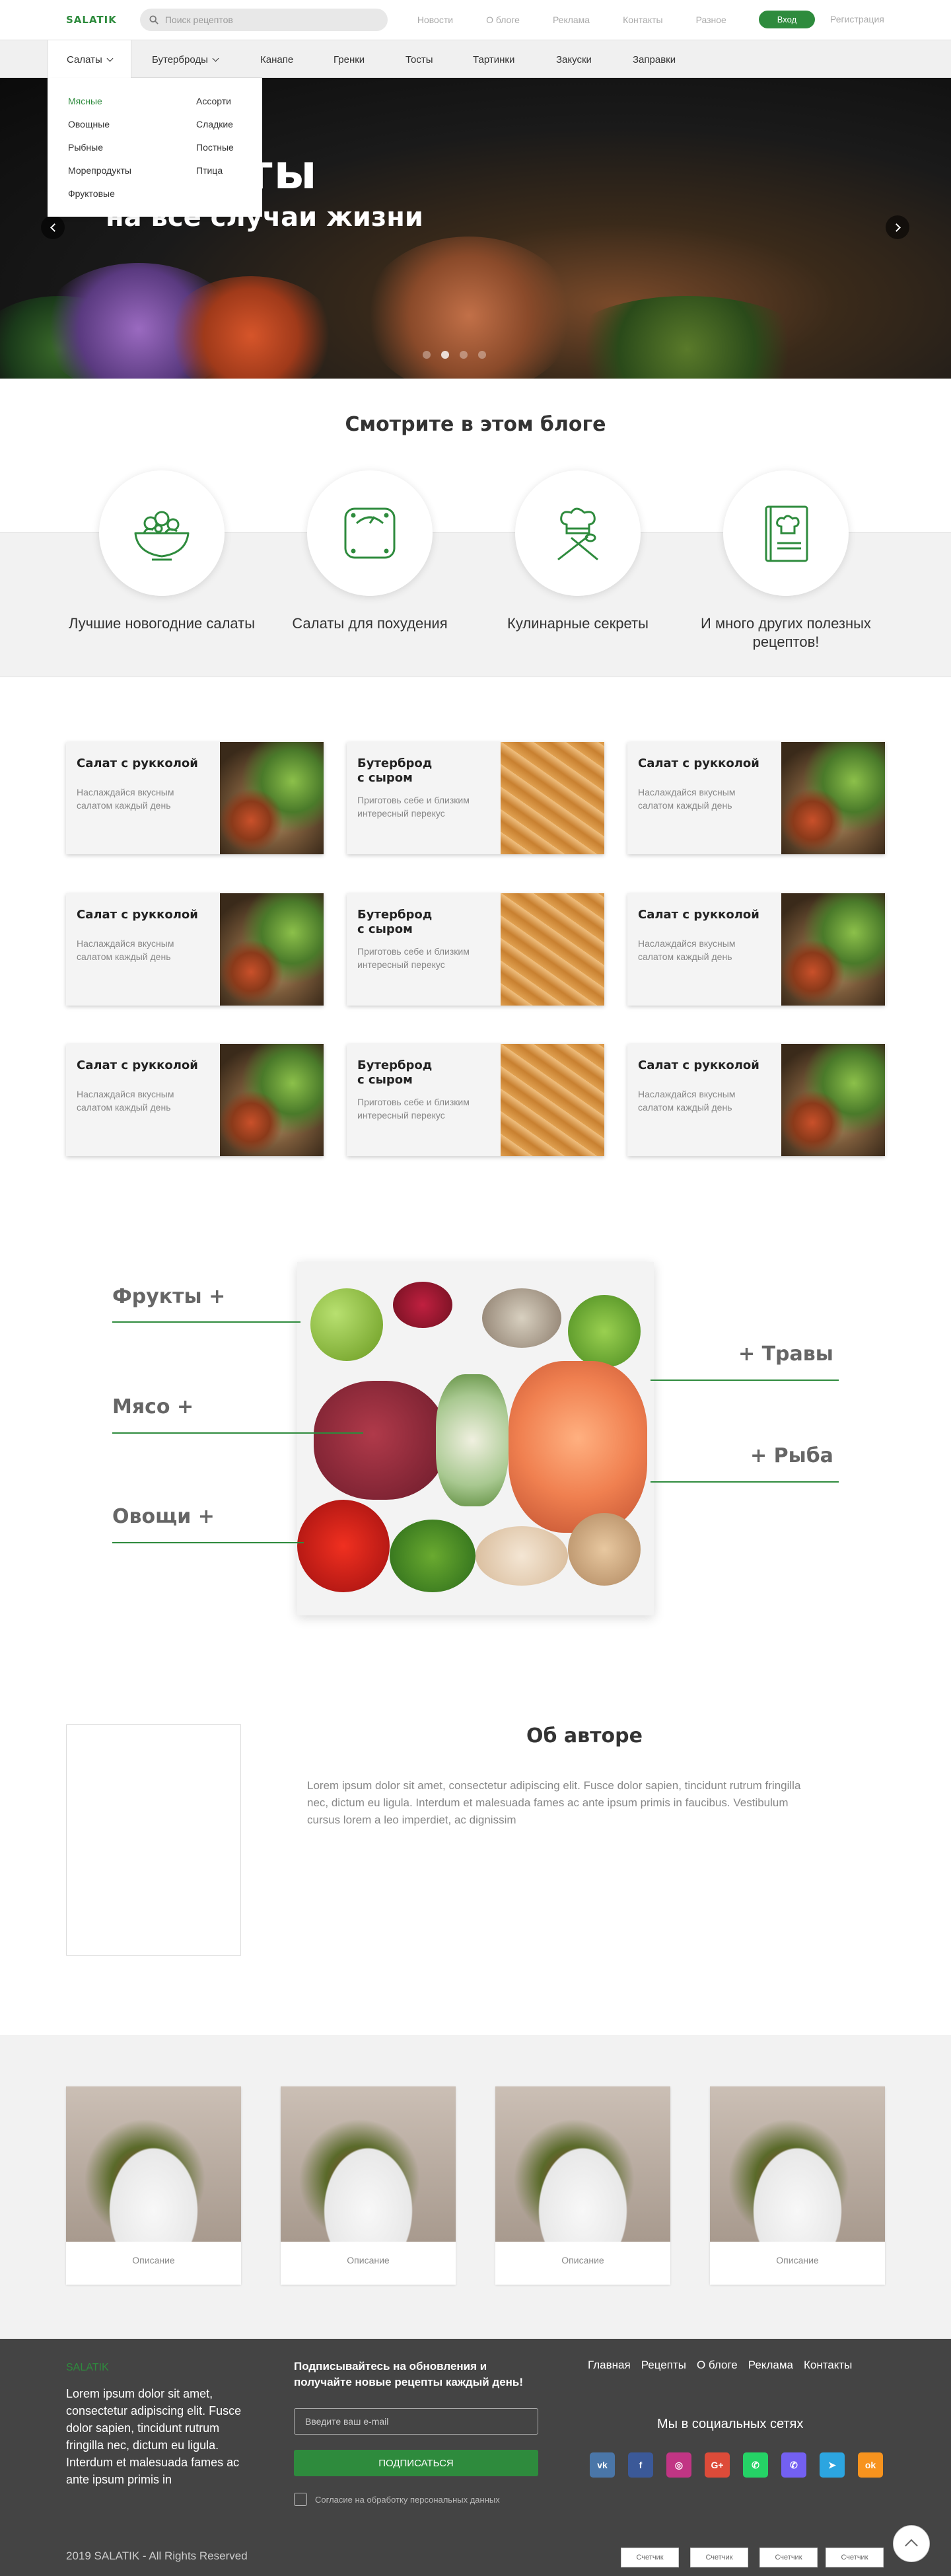 The width and height of the screenshot is (951, 2576). I want to click on dropdown-item-seafood: Морепродукты, so click(99, 170).